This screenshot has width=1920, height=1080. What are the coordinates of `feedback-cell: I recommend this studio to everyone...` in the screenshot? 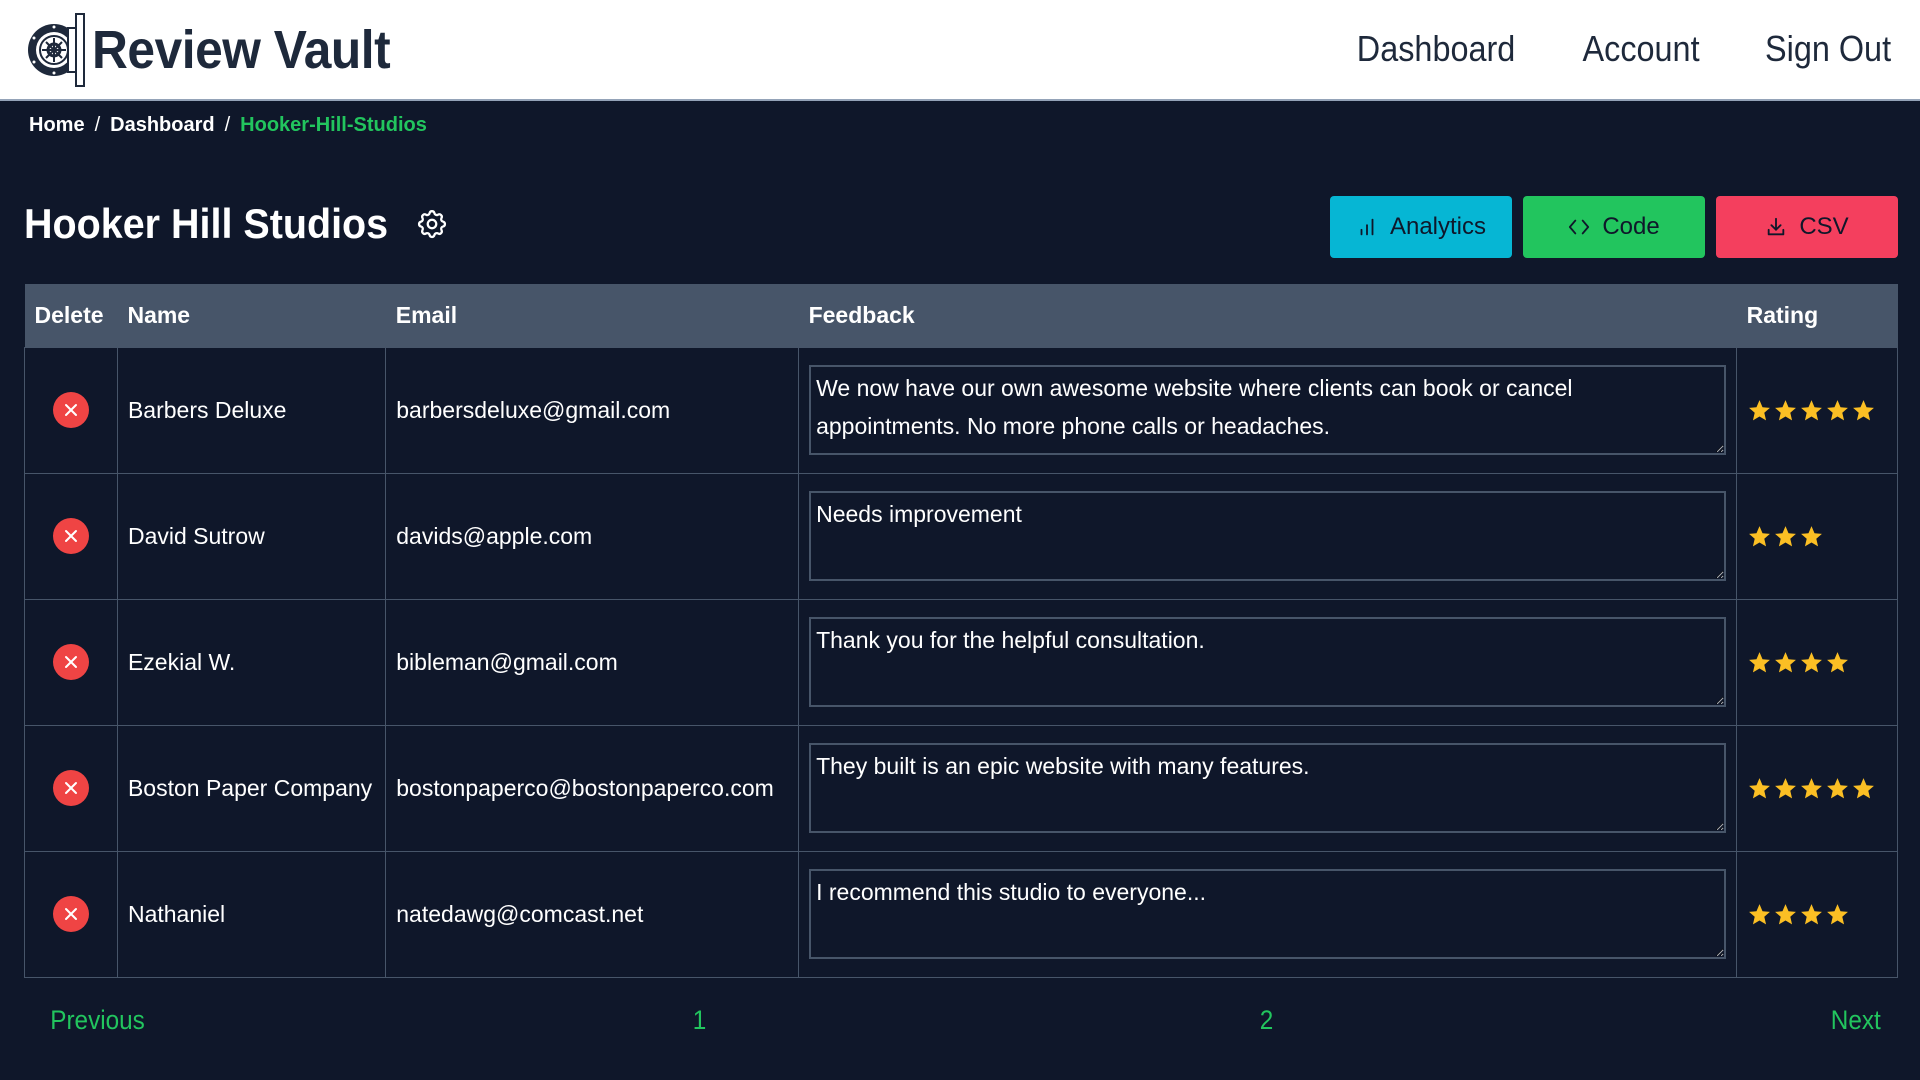 It's located at (1268, 914).